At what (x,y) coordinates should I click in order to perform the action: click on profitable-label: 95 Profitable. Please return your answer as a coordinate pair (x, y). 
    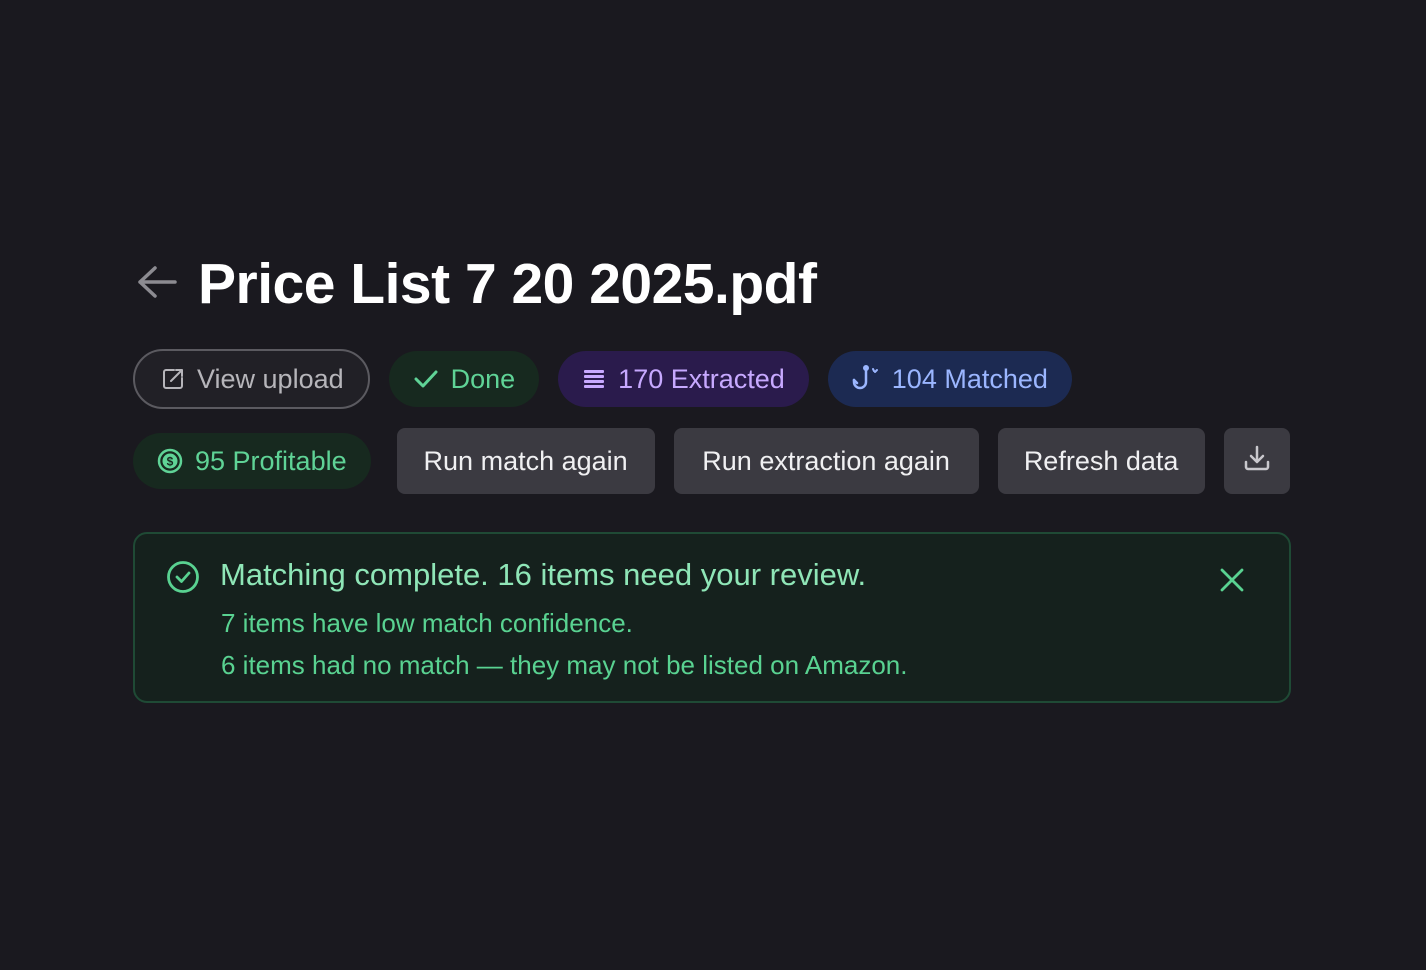
    Looking at the image, I should click on (271, 460).